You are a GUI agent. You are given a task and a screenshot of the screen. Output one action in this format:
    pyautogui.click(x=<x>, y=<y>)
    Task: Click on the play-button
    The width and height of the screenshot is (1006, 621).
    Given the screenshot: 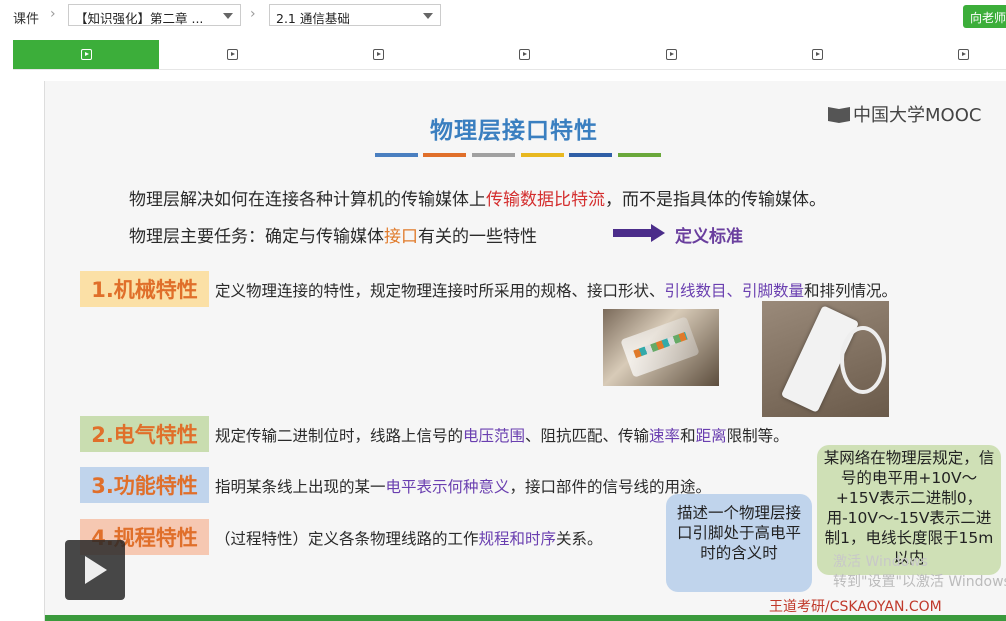 What is the action you would take?
    pyautogui.click(x=95, y=570)
    